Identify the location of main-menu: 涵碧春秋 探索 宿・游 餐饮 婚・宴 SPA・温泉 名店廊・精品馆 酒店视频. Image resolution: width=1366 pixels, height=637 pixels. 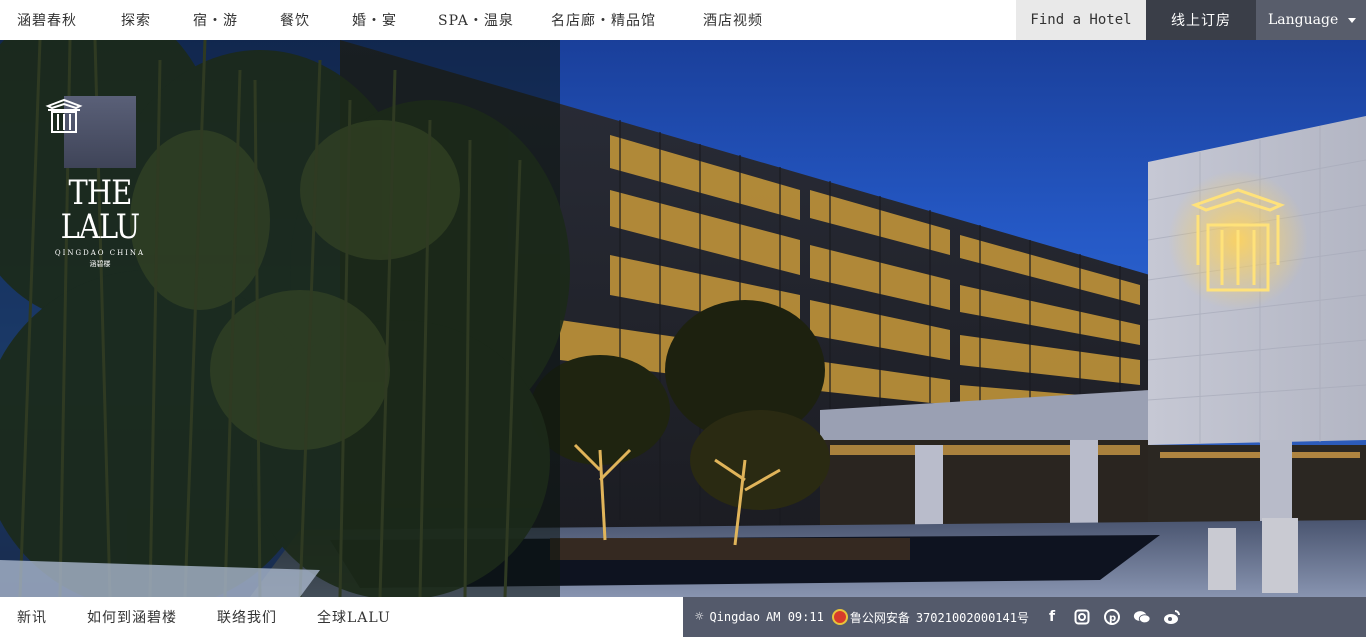
(508, 20).